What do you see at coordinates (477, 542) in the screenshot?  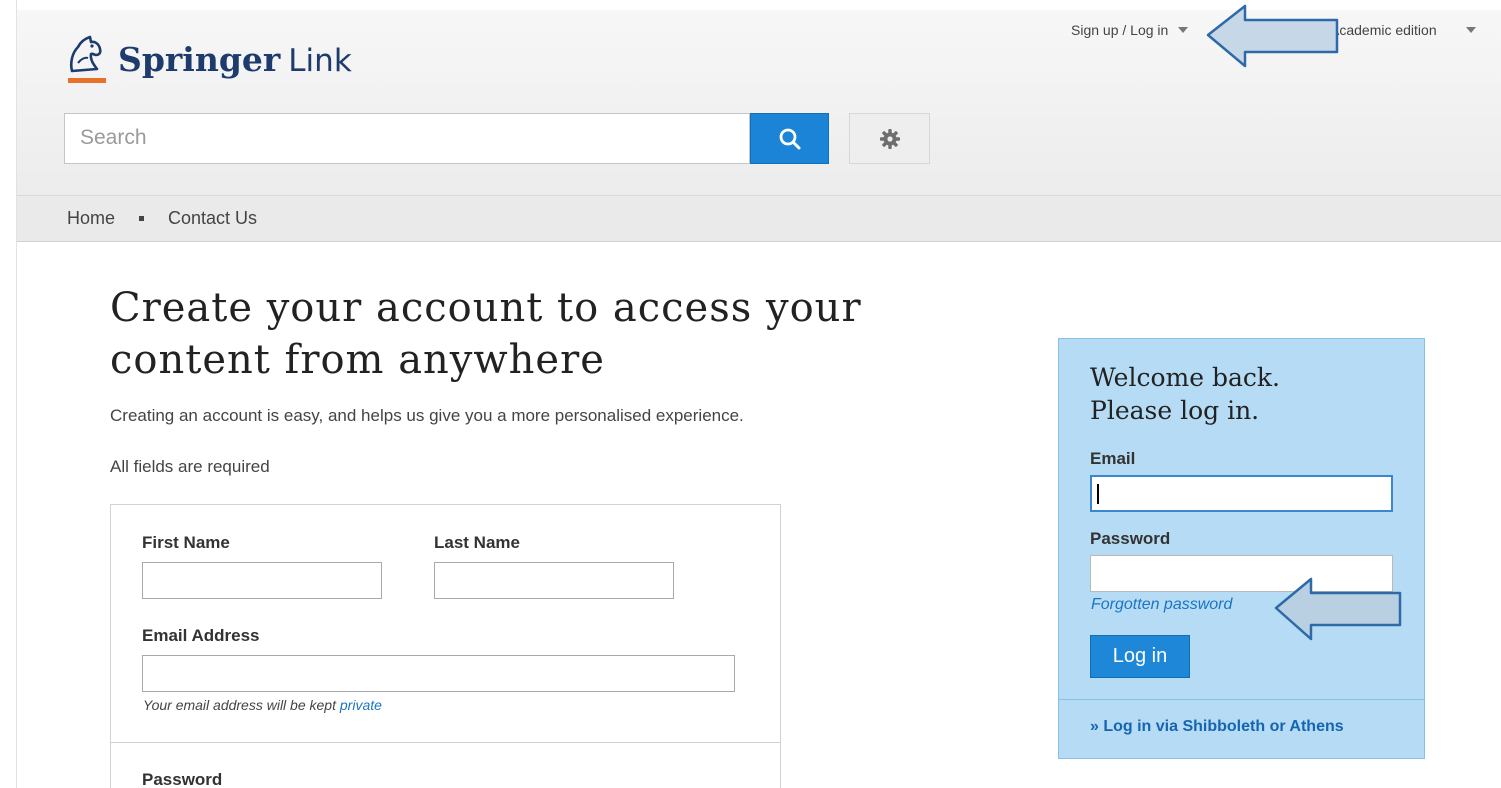 I see `last-name-label: Last Name` at bounding box center [477, 542].